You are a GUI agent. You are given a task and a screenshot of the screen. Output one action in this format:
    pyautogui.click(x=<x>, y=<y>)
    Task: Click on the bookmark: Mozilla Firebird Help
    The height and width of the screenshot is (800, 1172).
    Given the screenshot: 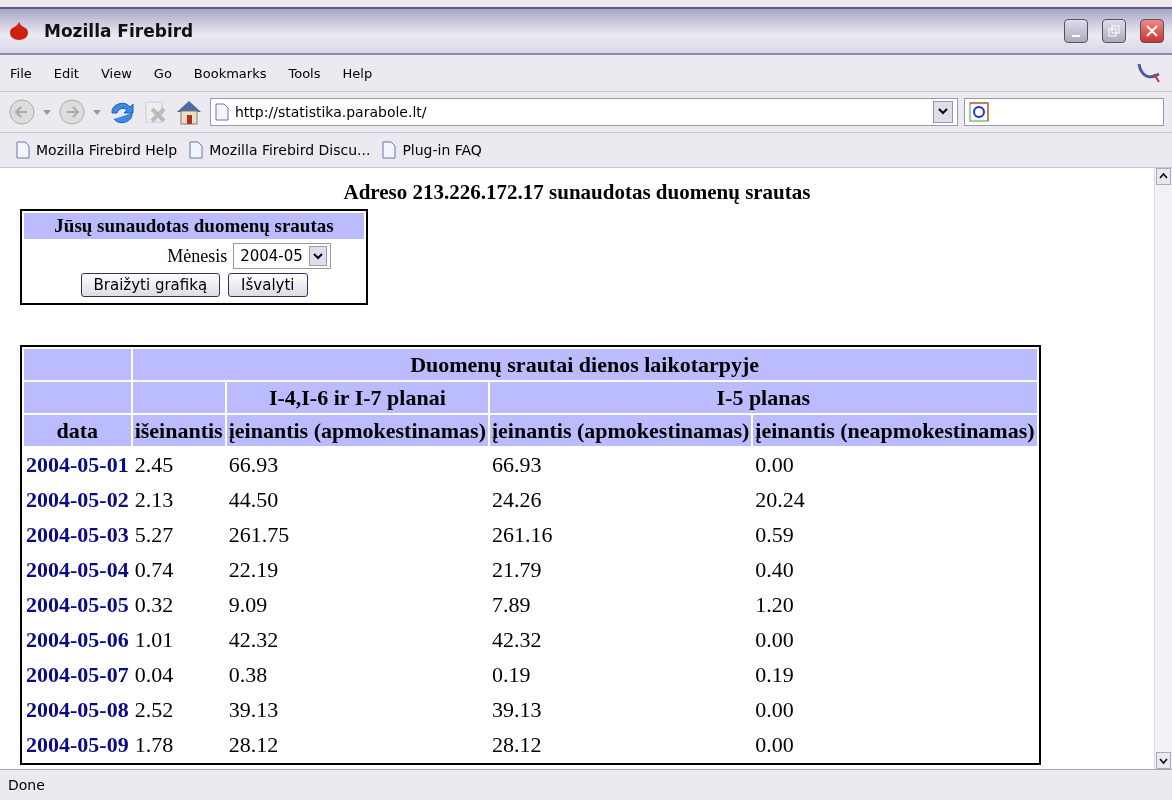 What is the action you would take?
    pyautogui.click(x=97, y=150)
    